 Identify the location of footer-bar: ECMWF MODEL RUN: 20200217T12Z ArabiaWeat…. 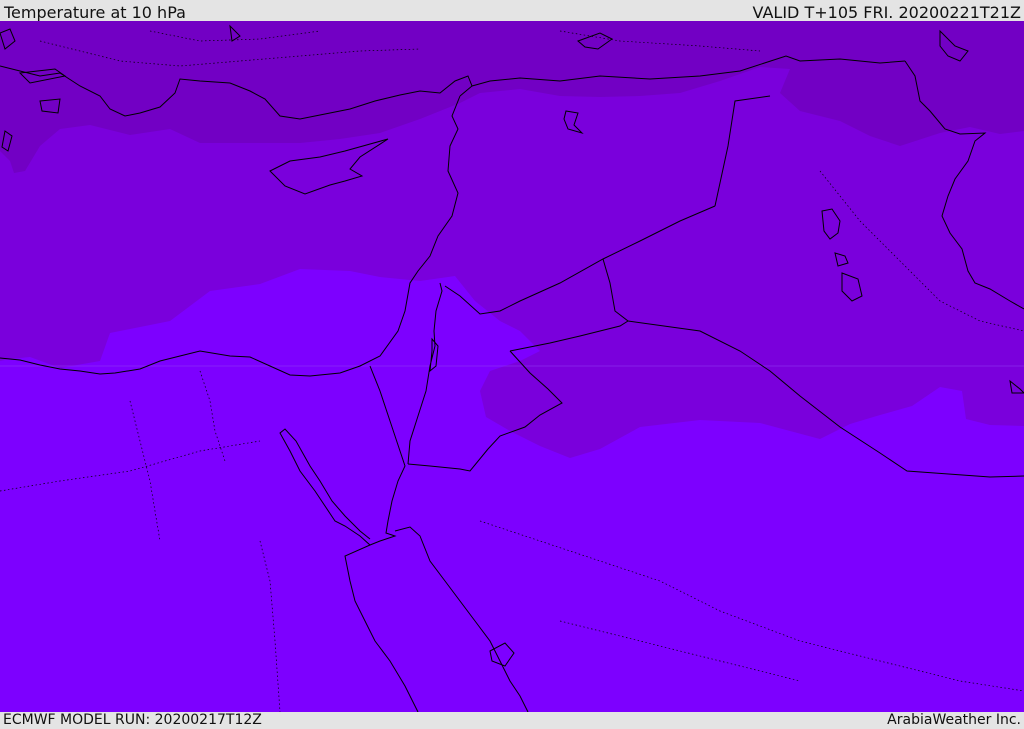
(512, 720).